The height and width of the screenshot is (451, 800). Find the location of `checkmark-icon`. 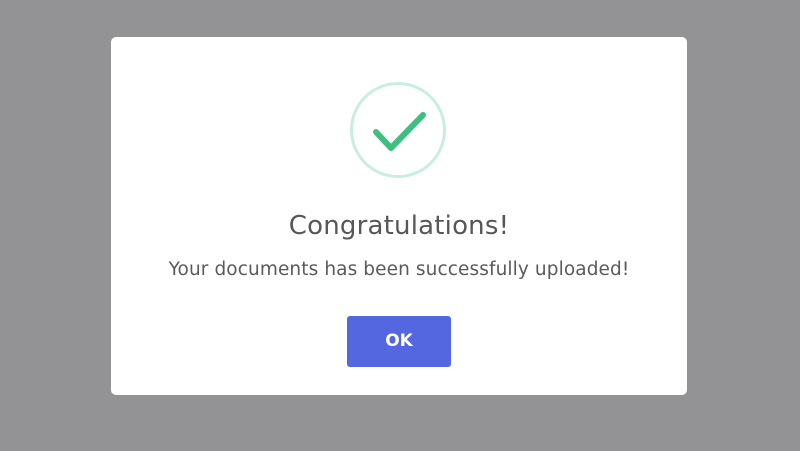

checkmark-icon is located at coordinates (399, 131).